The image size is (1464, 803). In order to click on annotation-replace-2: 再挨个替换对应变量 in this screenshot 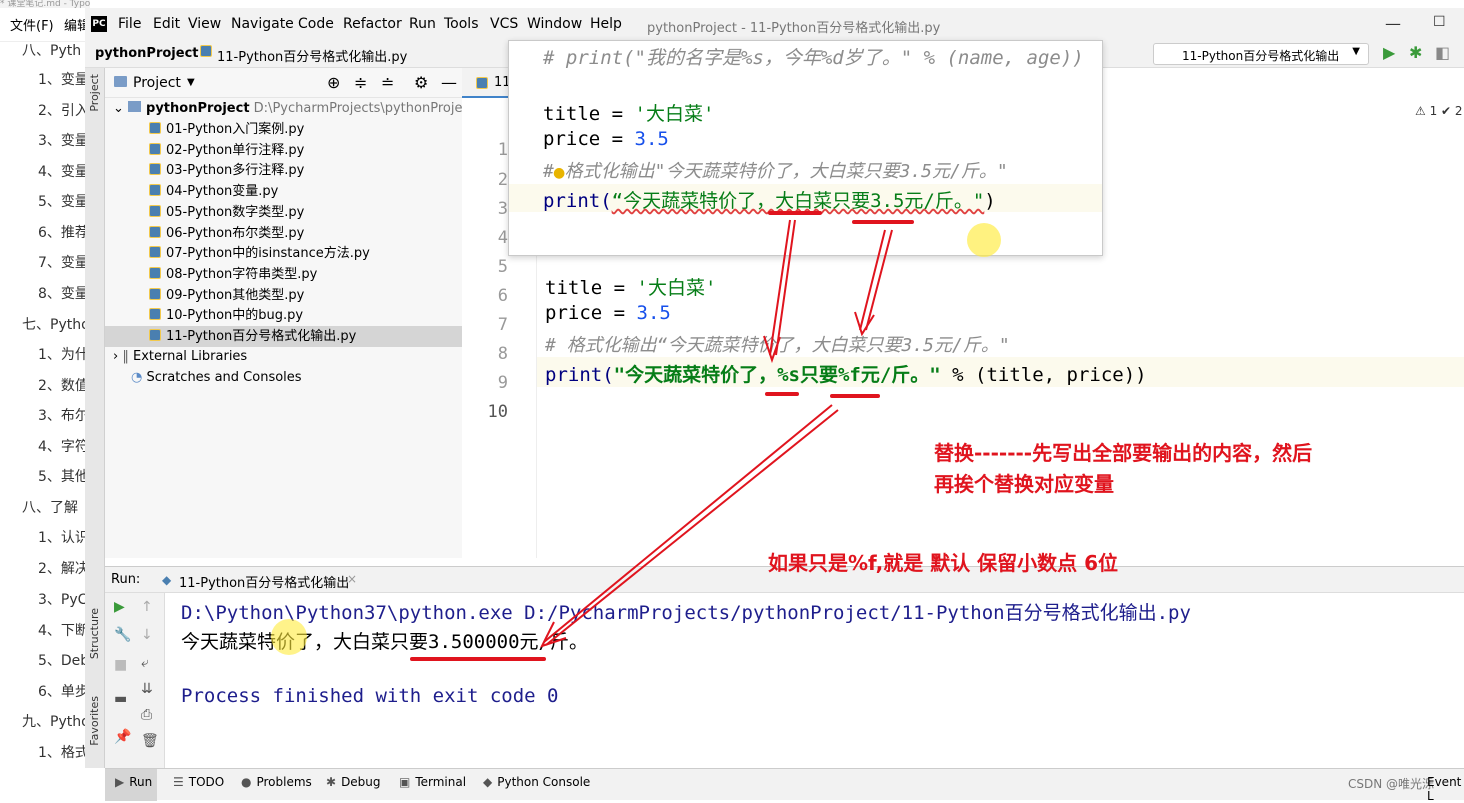, I will do `click(1024, 484)`.